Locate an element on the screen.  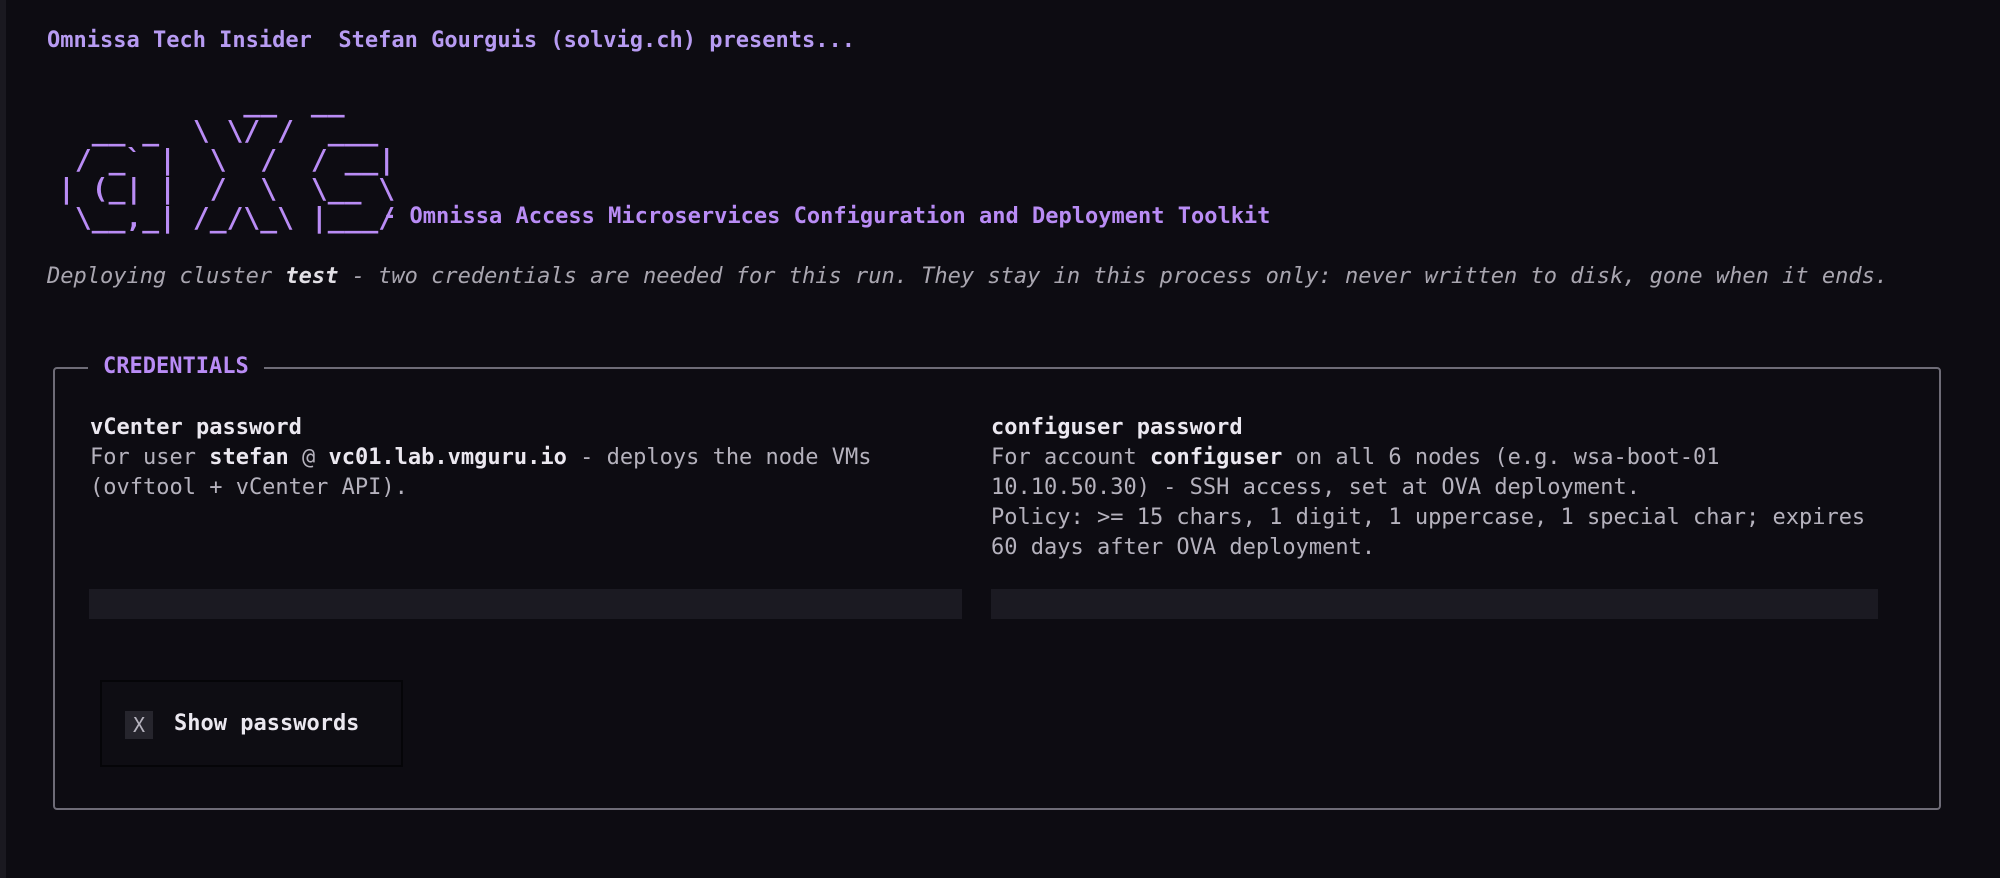
vcenter-host: vc01.lab.vmguru.io is located at coordinates (447, 457).